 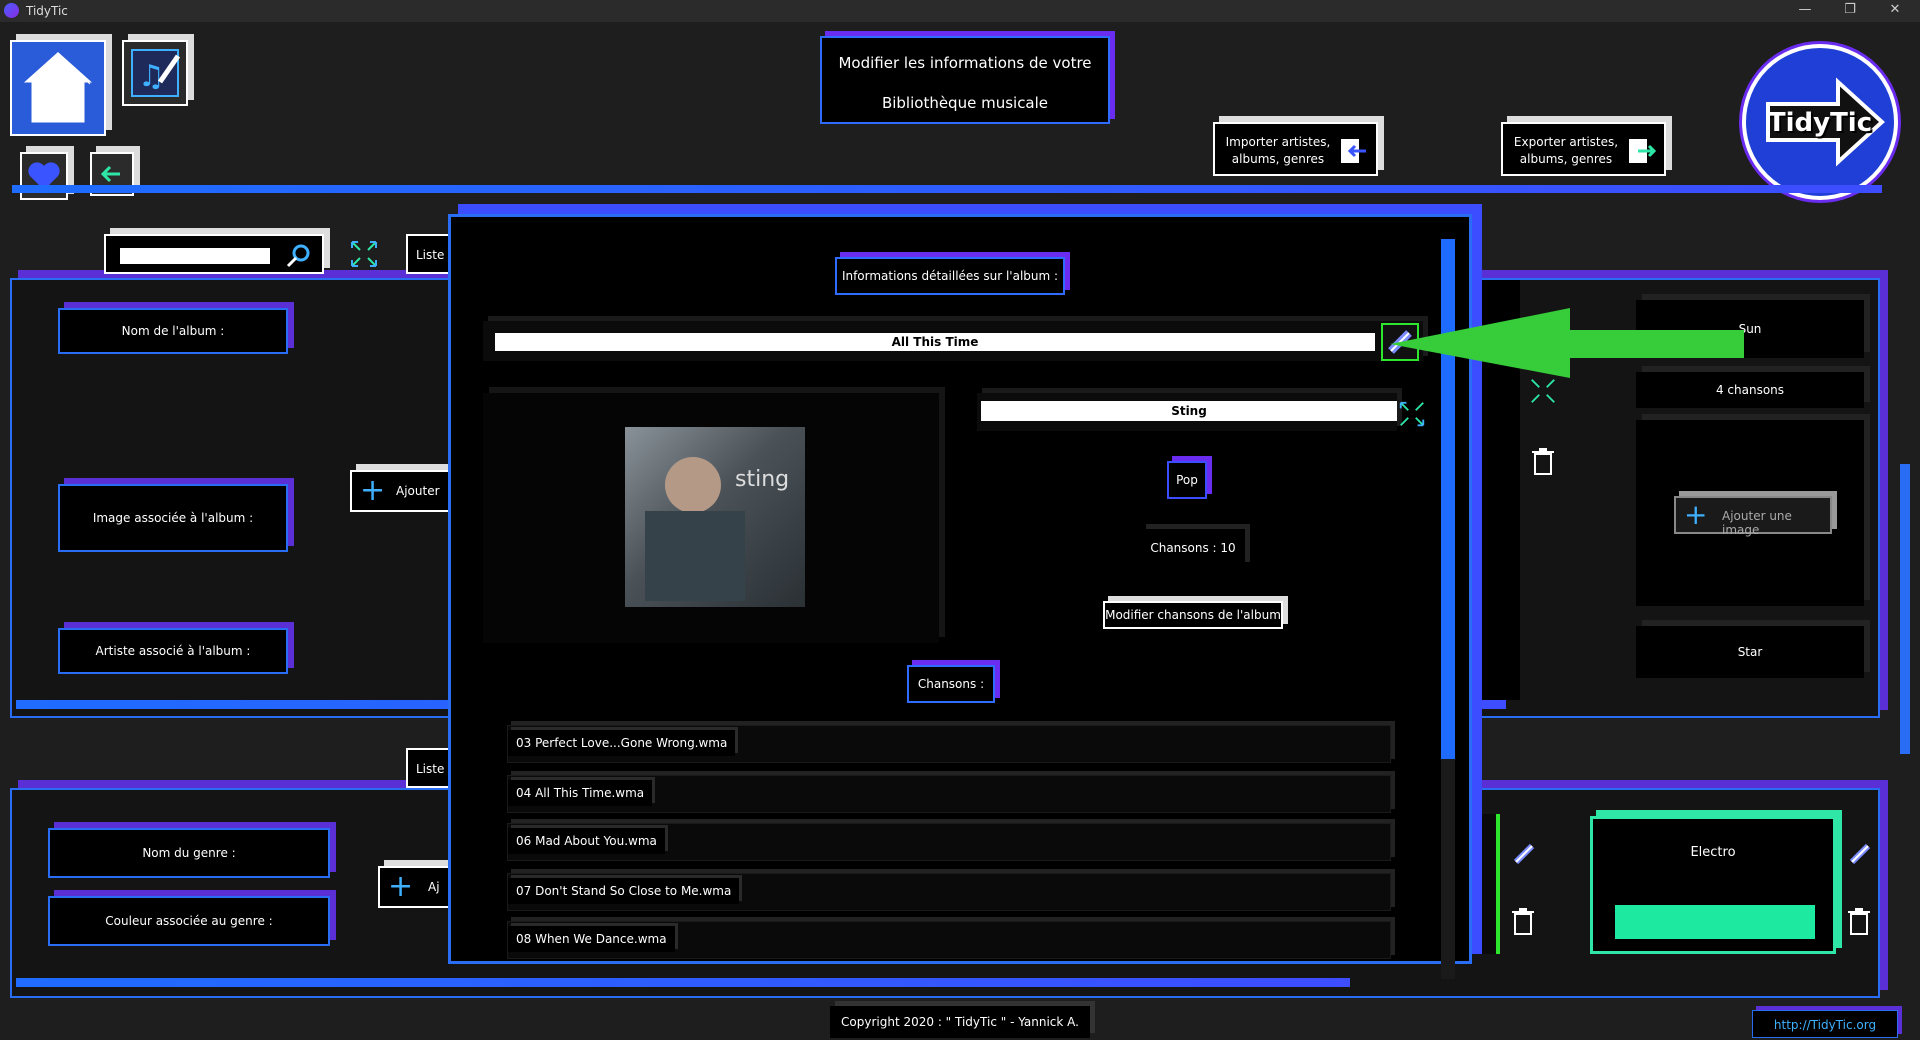 What do you see at coordinates (1713, 852) in the screenshot?
I see `genre-card-name: Electro` at bounding box center [1713, 852].